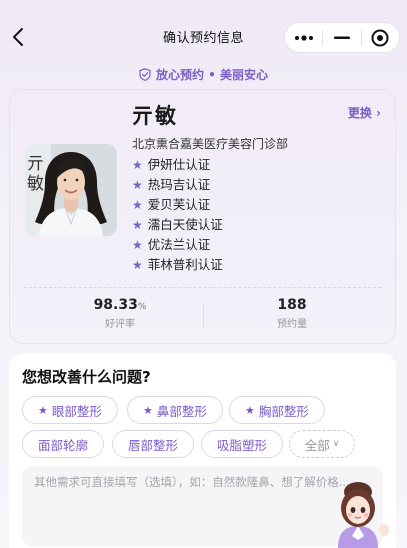  What do you see at coordinates (63, 444) in the screenshot?
I see `chip-face-contour: 面部轮廓` at bounding box center [63, 444].